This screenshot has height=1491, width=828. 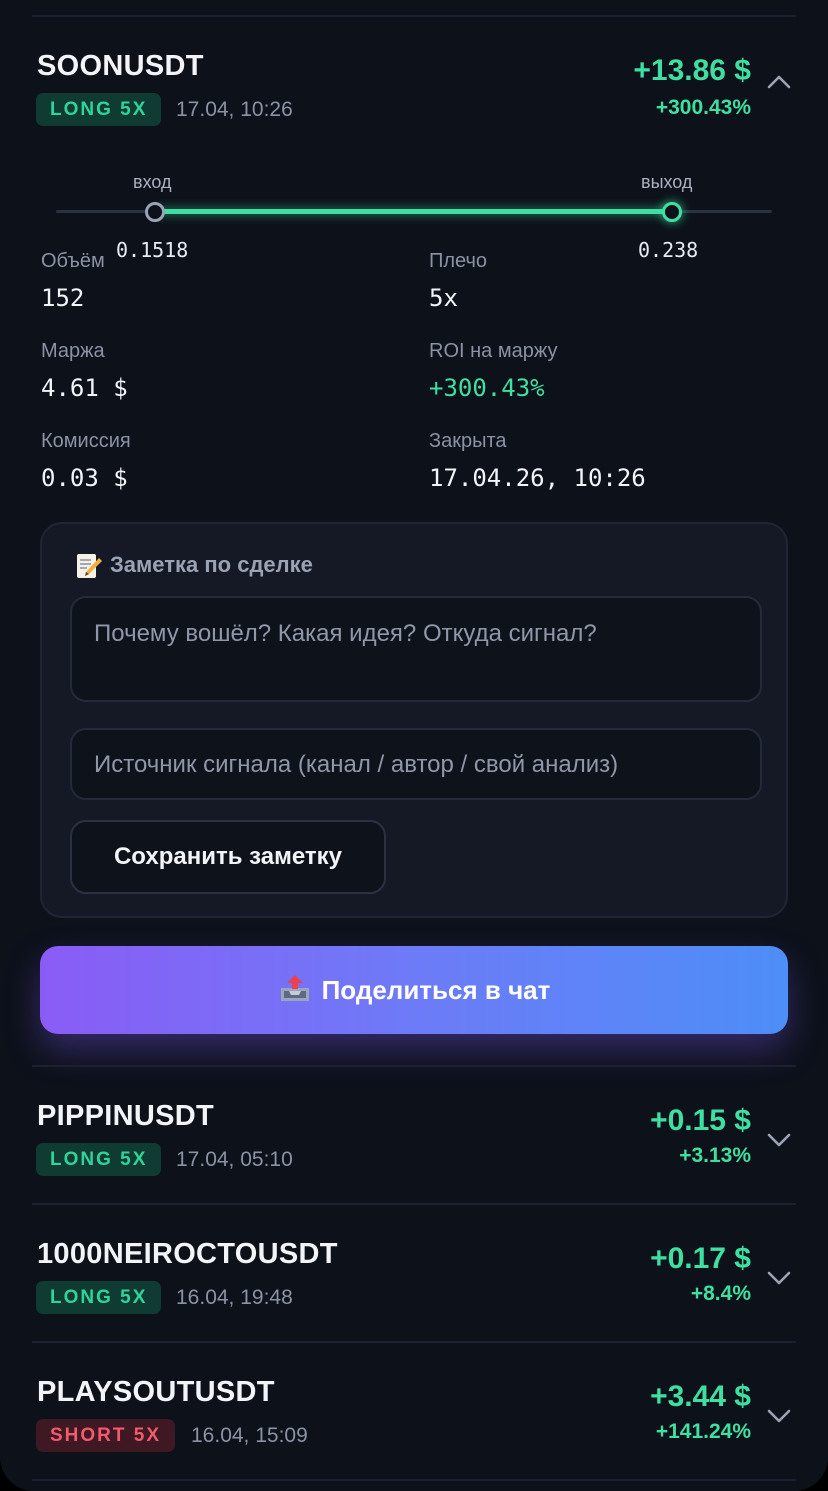 I want to click on pnl-usd: +0.15 $, so click(x=700, y=1120).